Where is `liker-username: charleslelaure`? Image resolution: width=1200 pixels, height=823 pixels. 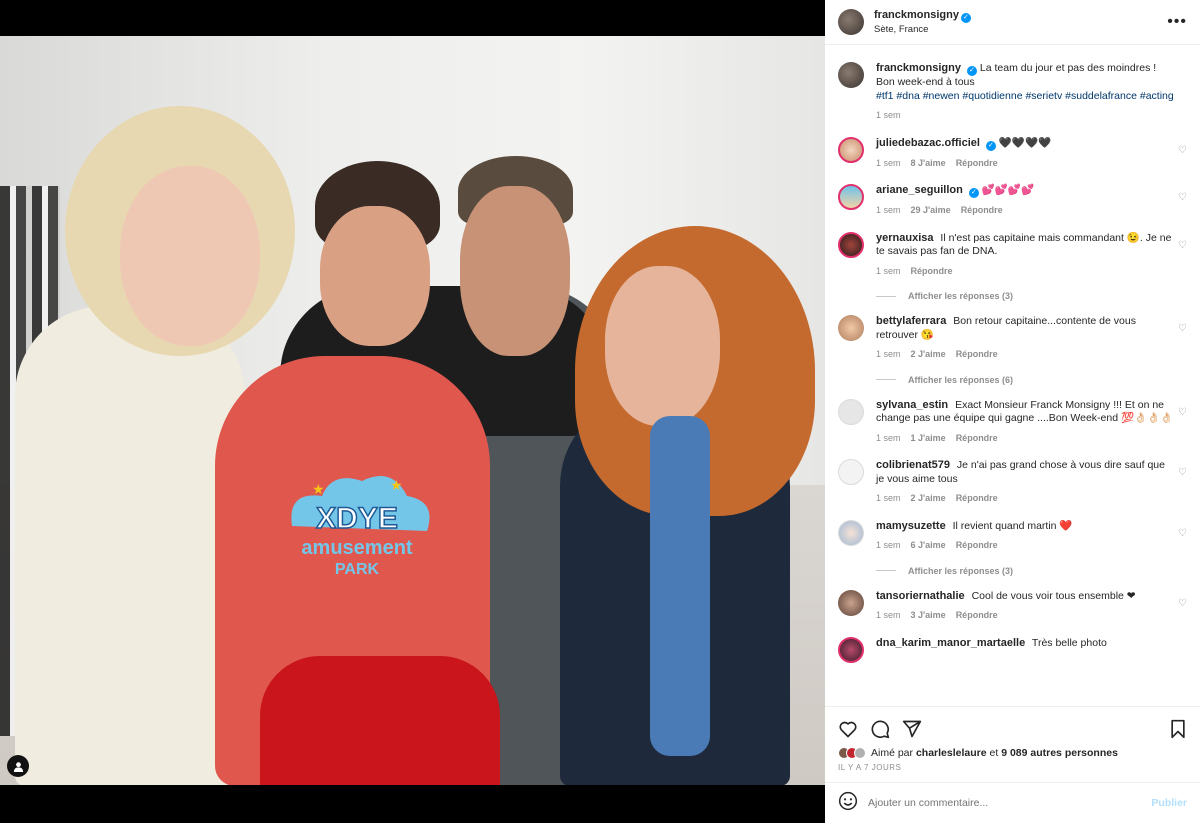 liker-username: charleslelaure is located at coordinates (951, 753).